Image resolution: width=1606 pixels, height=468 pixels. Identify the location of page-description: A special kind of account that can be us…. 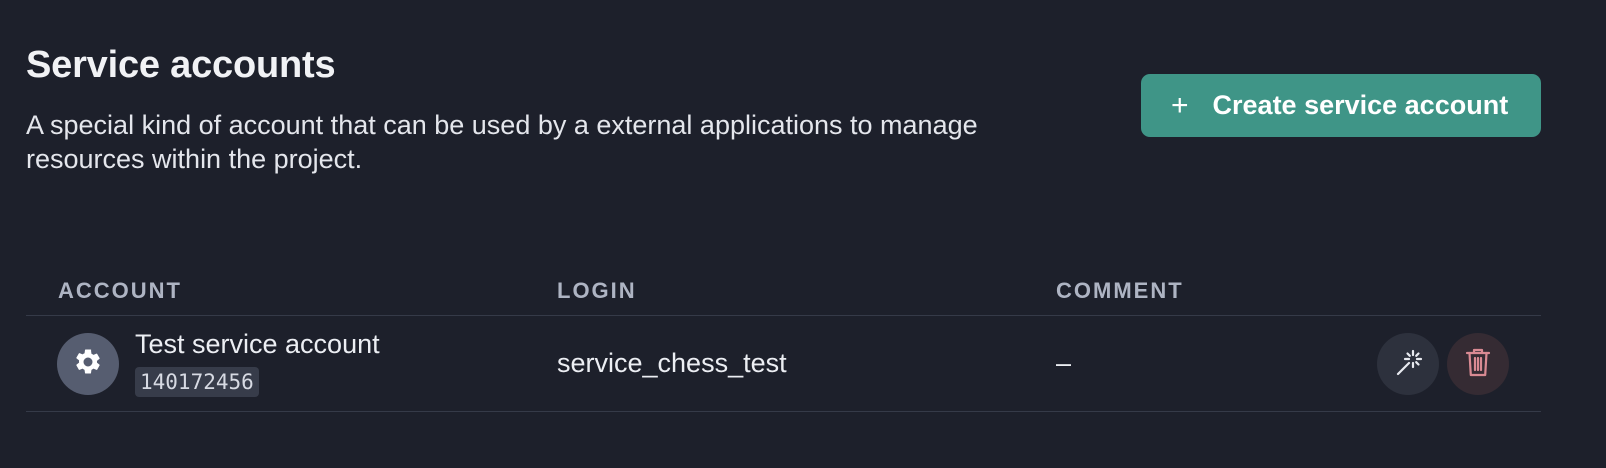
(502, 142).